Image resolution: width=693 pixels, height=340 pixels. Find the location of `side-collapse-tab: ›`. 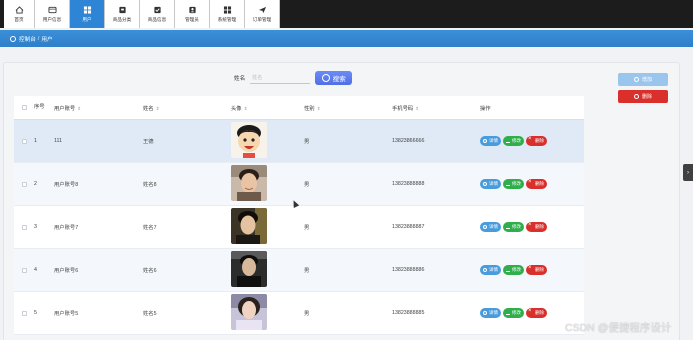

side-collapse-tab: › is located at coordinates (688, 172).